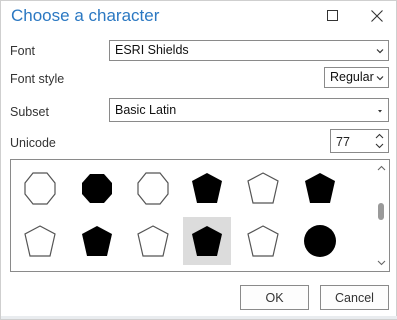  I want to click on font-value: ESRI Shields, so click(152, 50).